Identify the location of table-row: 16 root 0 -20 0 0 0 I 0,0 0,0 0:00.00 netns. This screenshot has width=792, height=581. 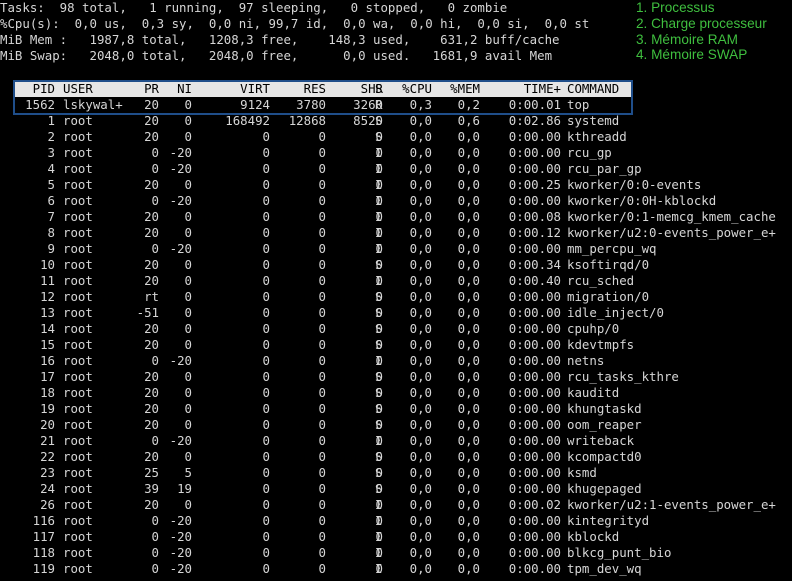
(396, 361).